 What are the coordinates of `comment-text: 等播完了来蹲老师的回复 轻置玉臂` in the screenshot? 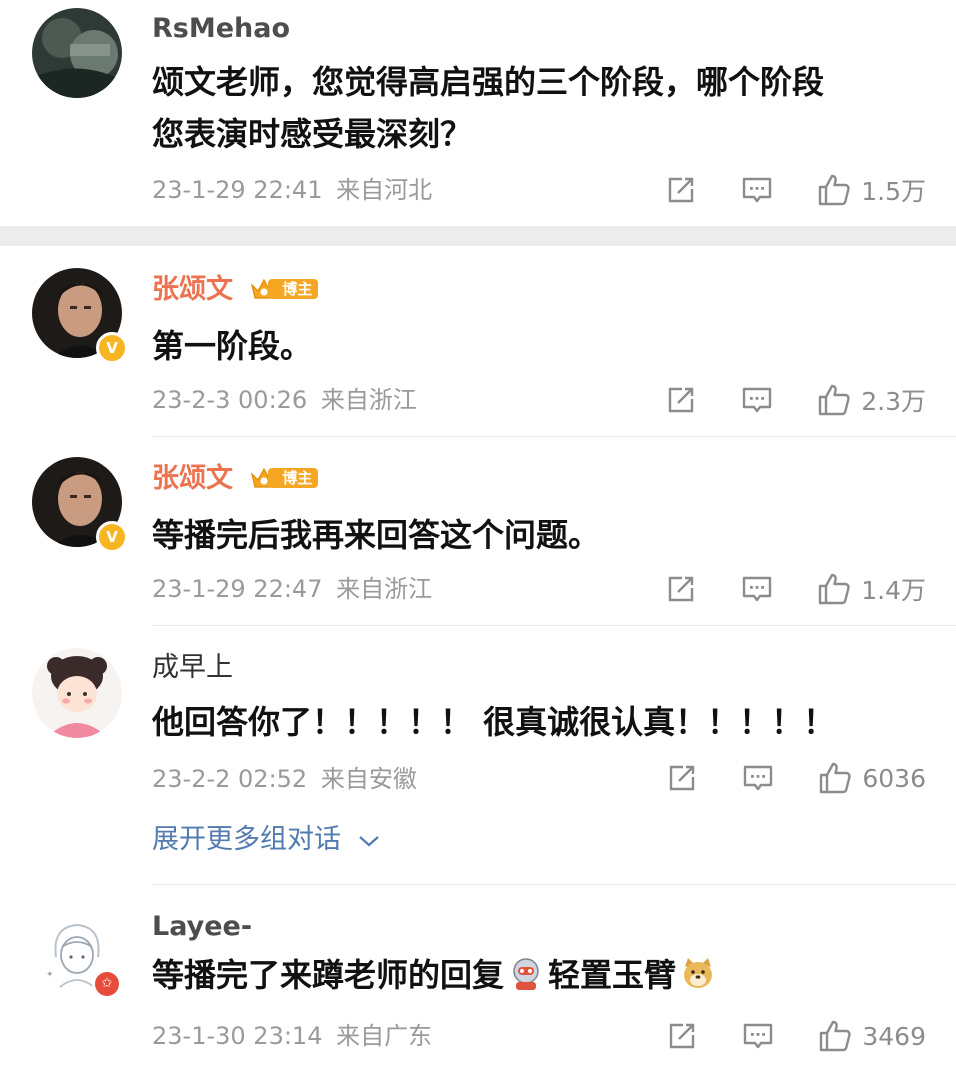 It's located at (436, 975).